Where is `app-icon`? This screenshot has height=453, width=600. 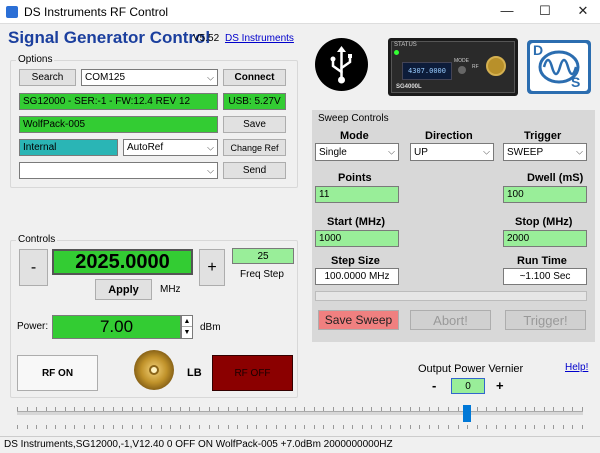
app-icon is located at coordinates (12, 12).